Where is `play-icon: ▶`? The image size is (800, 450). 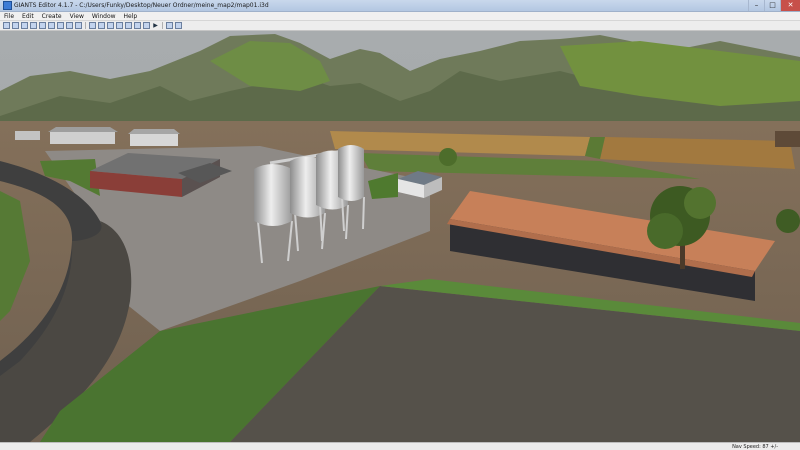 play-icon: ▶ is located at coordinates (155, 25).